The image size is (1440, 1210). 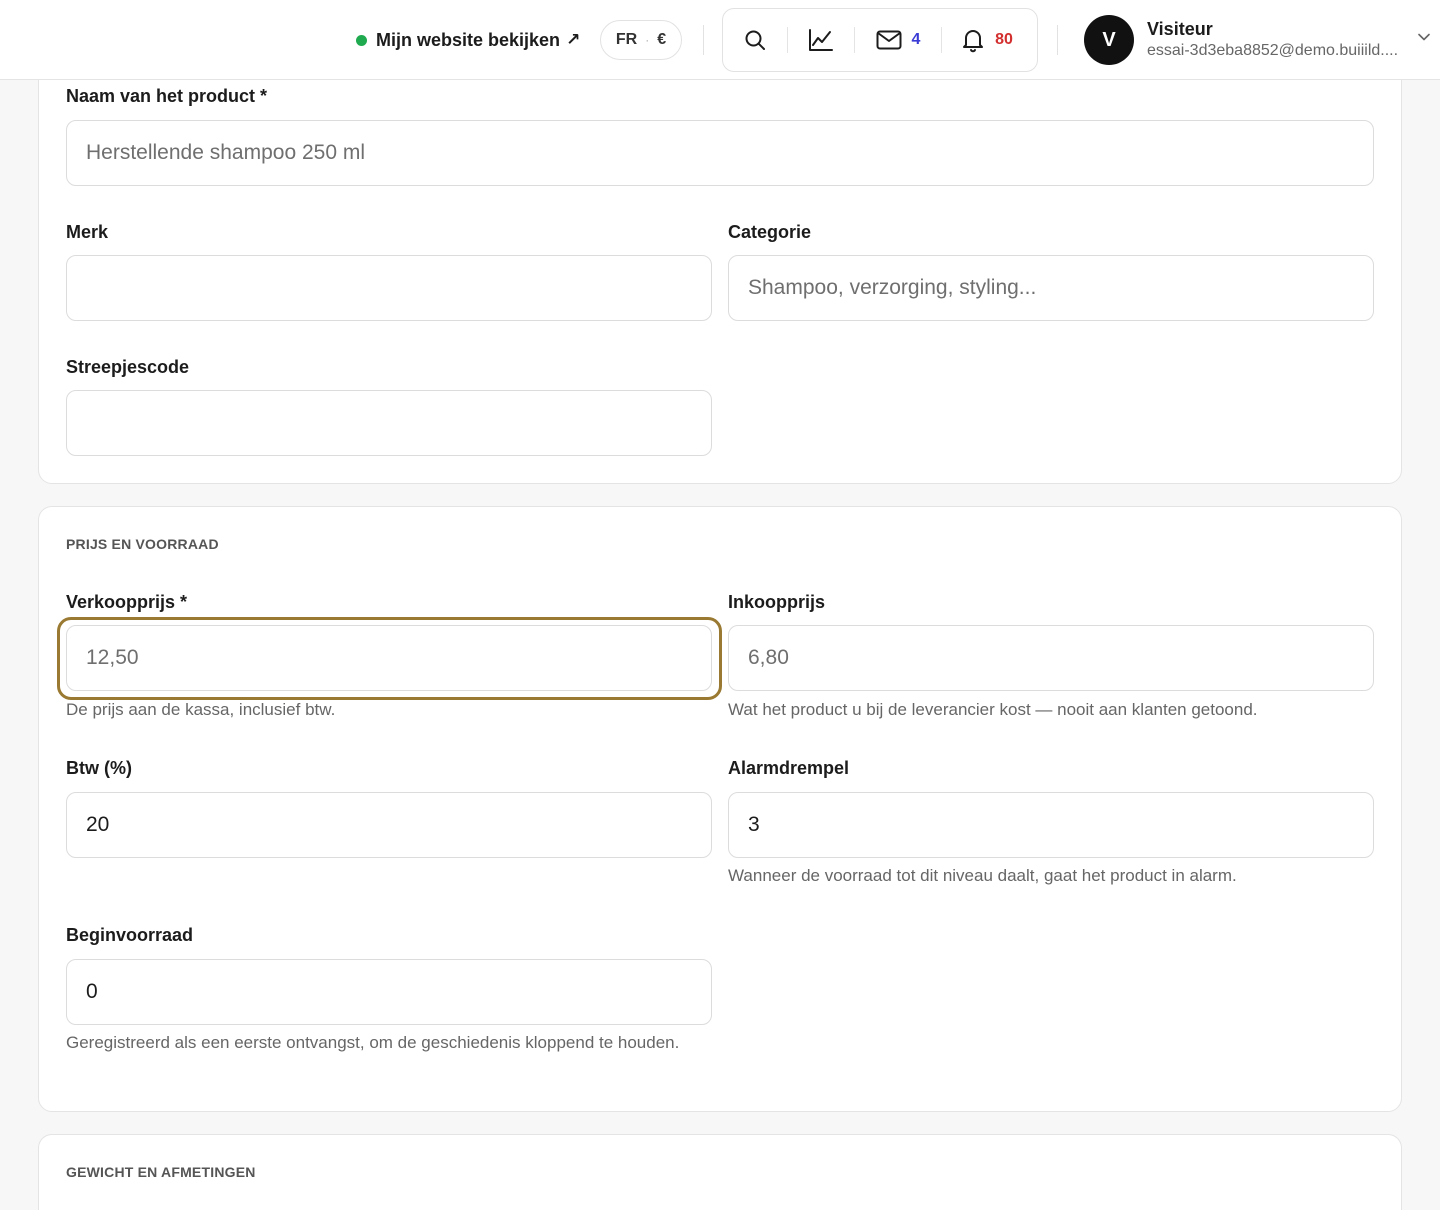 I want to click on avatar: V, so click(x=1109, y=40).